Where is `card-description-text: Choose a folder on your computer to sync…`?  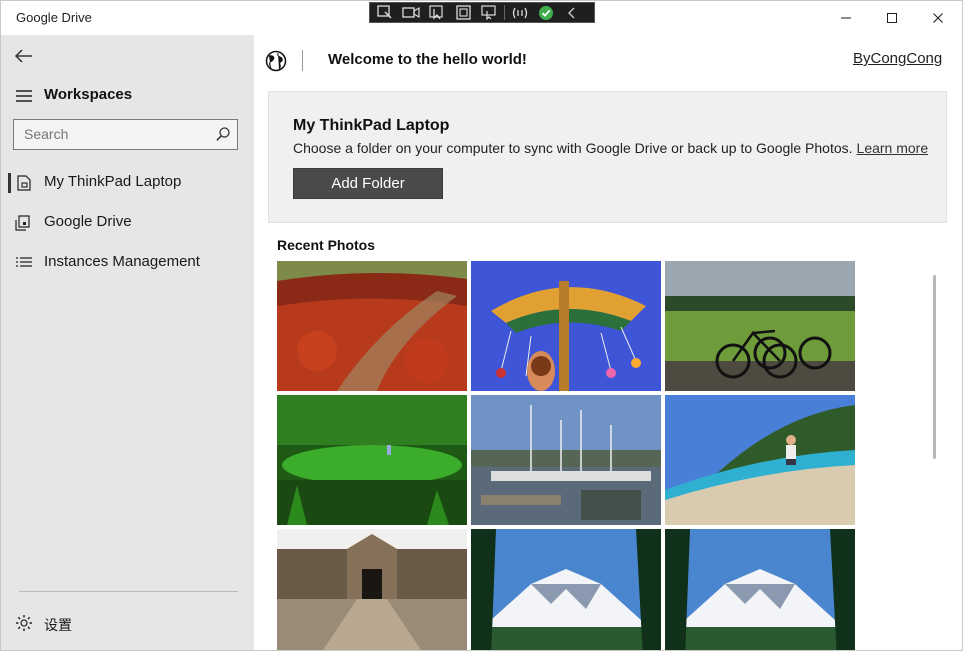 card-description-text: Choose a folder on your computer to sync… is located at coordinates (573, 148).